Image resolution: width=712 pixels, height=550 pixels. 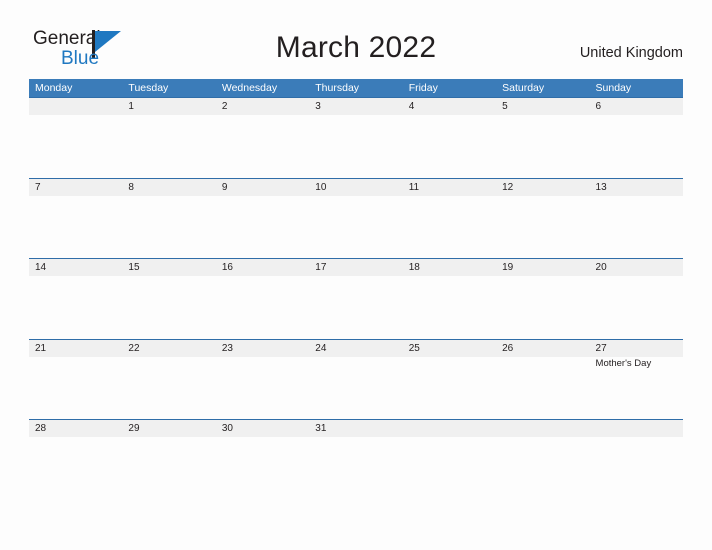 I want to click on week-date-band: 21 22 23 24 25 26 27, so click(x=356, y=348).